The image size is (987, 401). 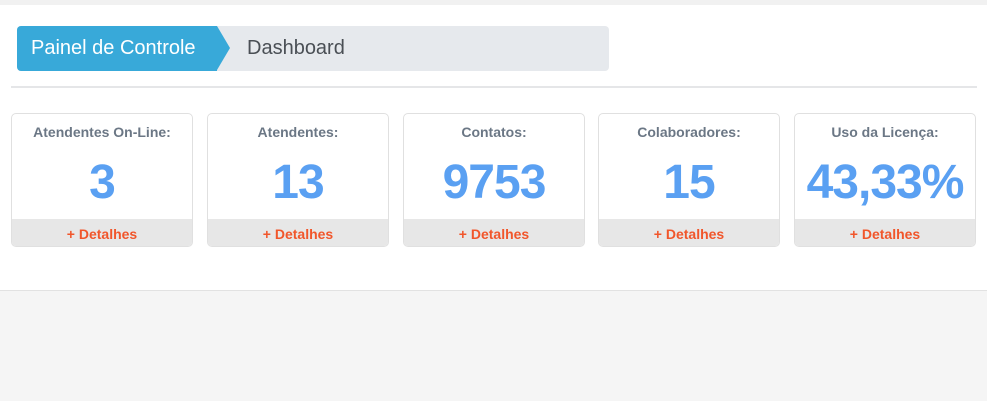 I want to click on breadcrumb-home: Painel de Controle, so click(x=117, y=48).